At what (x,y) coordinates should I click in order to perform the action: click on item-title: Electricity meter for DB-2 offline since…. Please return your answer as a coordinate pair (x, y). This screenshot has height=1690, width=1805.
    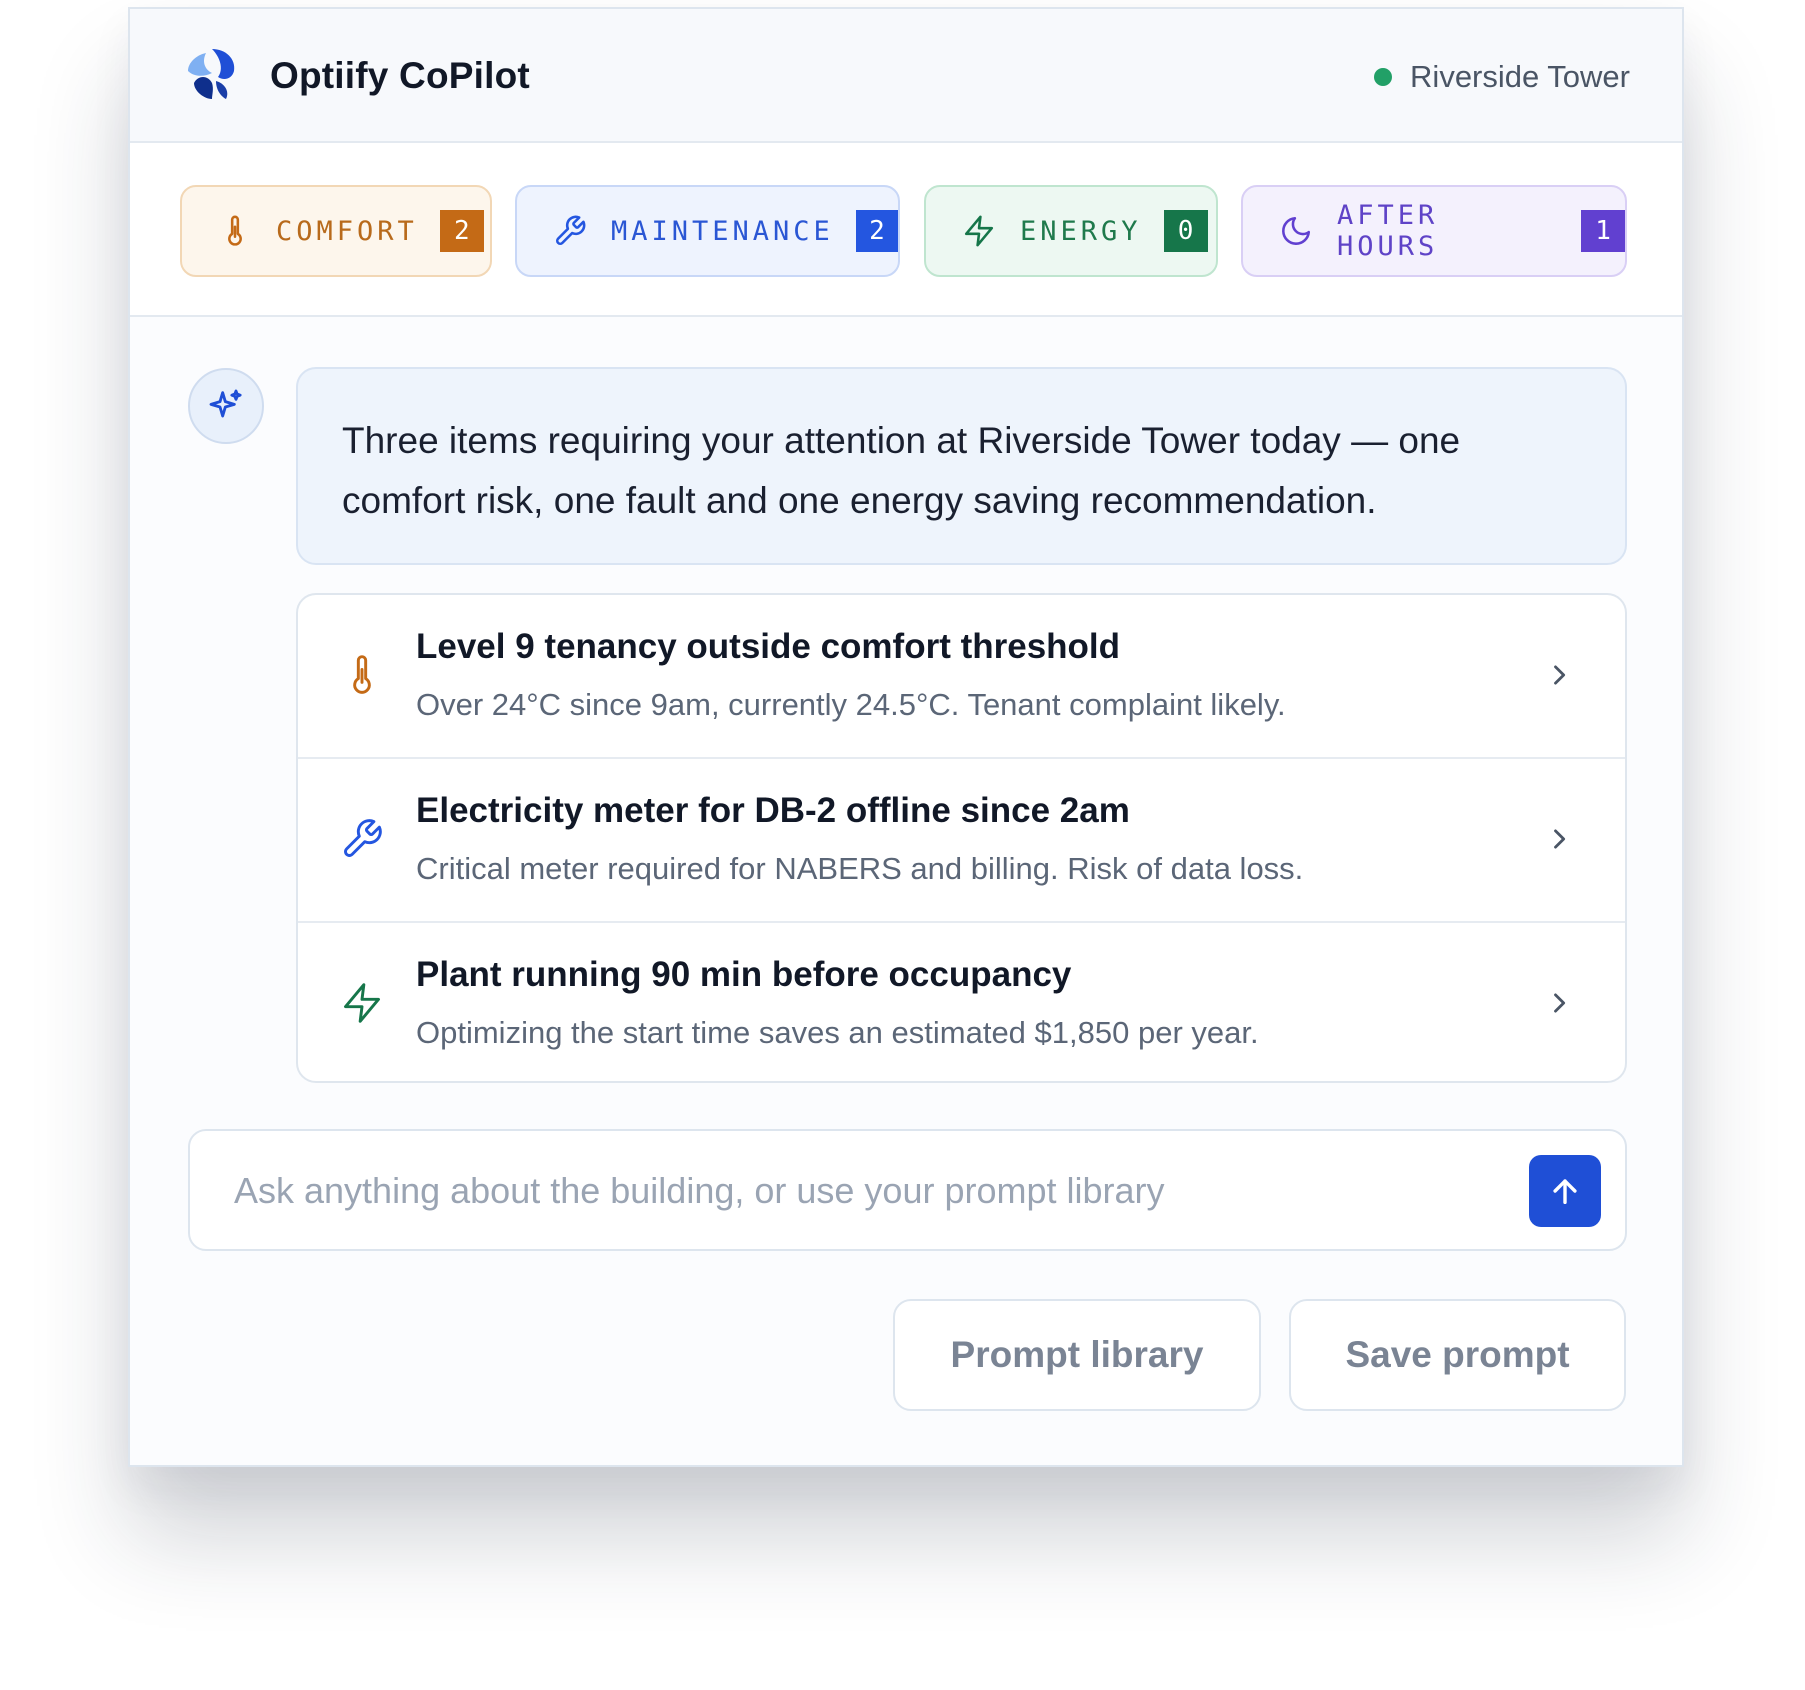
    Looking at the image, I should click on (773, 810).